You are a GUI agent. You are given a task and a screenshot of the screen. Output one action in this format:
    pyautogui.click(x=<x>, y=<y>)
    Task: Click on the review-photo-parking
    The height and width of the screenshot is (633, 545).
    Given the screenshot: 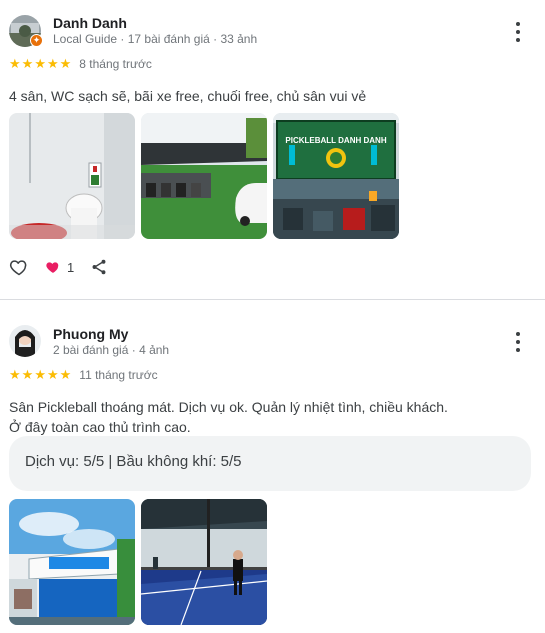 What is the action you would take?
    pyautogui.click(x=204, y=176)
    